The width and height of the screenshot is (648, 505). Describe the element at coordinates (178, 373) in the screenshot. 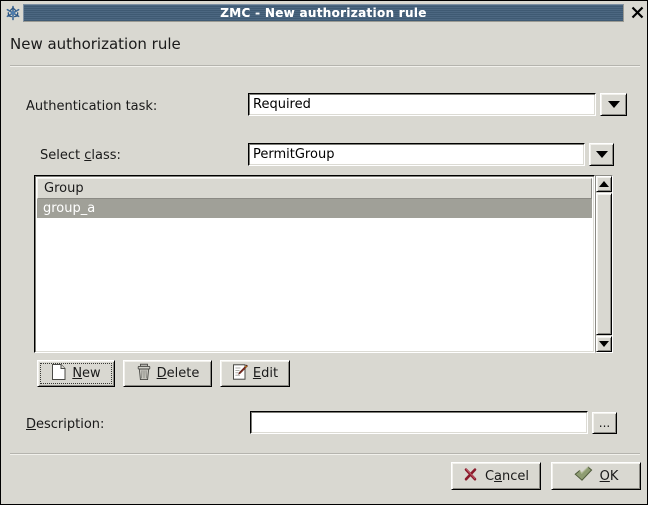

I see `delete-button-label: Delete` at that location.